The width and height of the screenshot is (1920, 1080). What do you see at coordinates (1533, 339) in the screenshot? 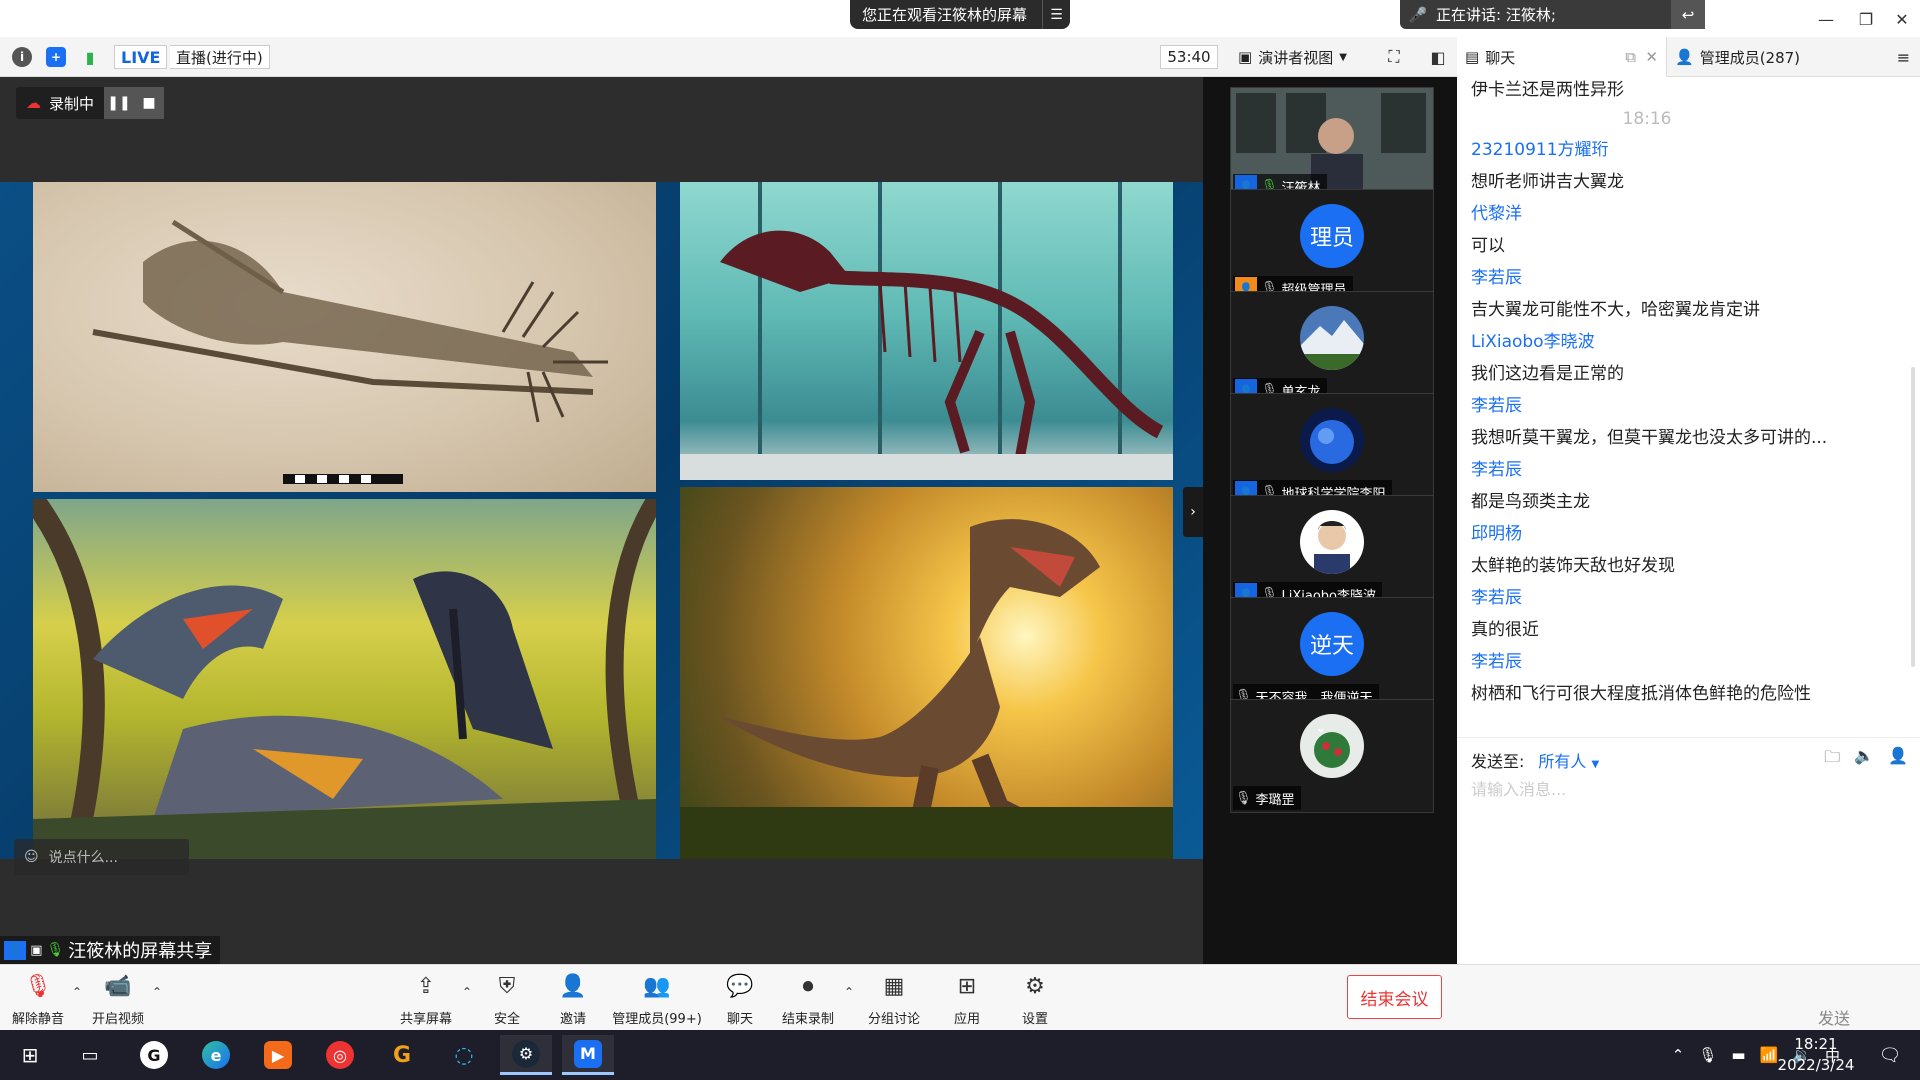
I see `chat-sender: LiXiaobo李晓波` at bounding box center [1533, 339].